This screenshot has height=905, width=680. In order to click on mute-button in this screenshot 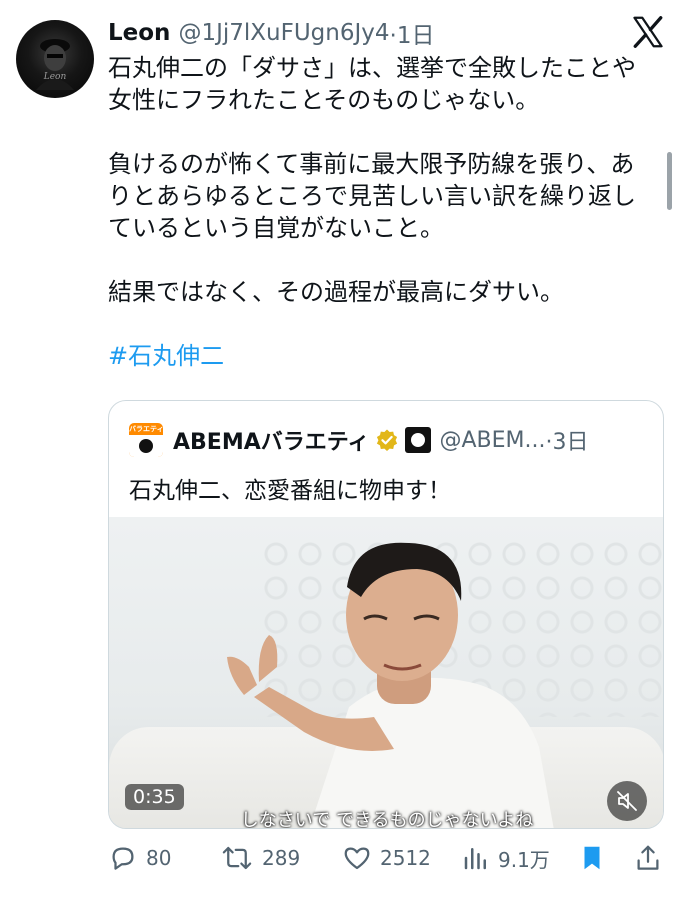, I will do `click(627, 801)`.